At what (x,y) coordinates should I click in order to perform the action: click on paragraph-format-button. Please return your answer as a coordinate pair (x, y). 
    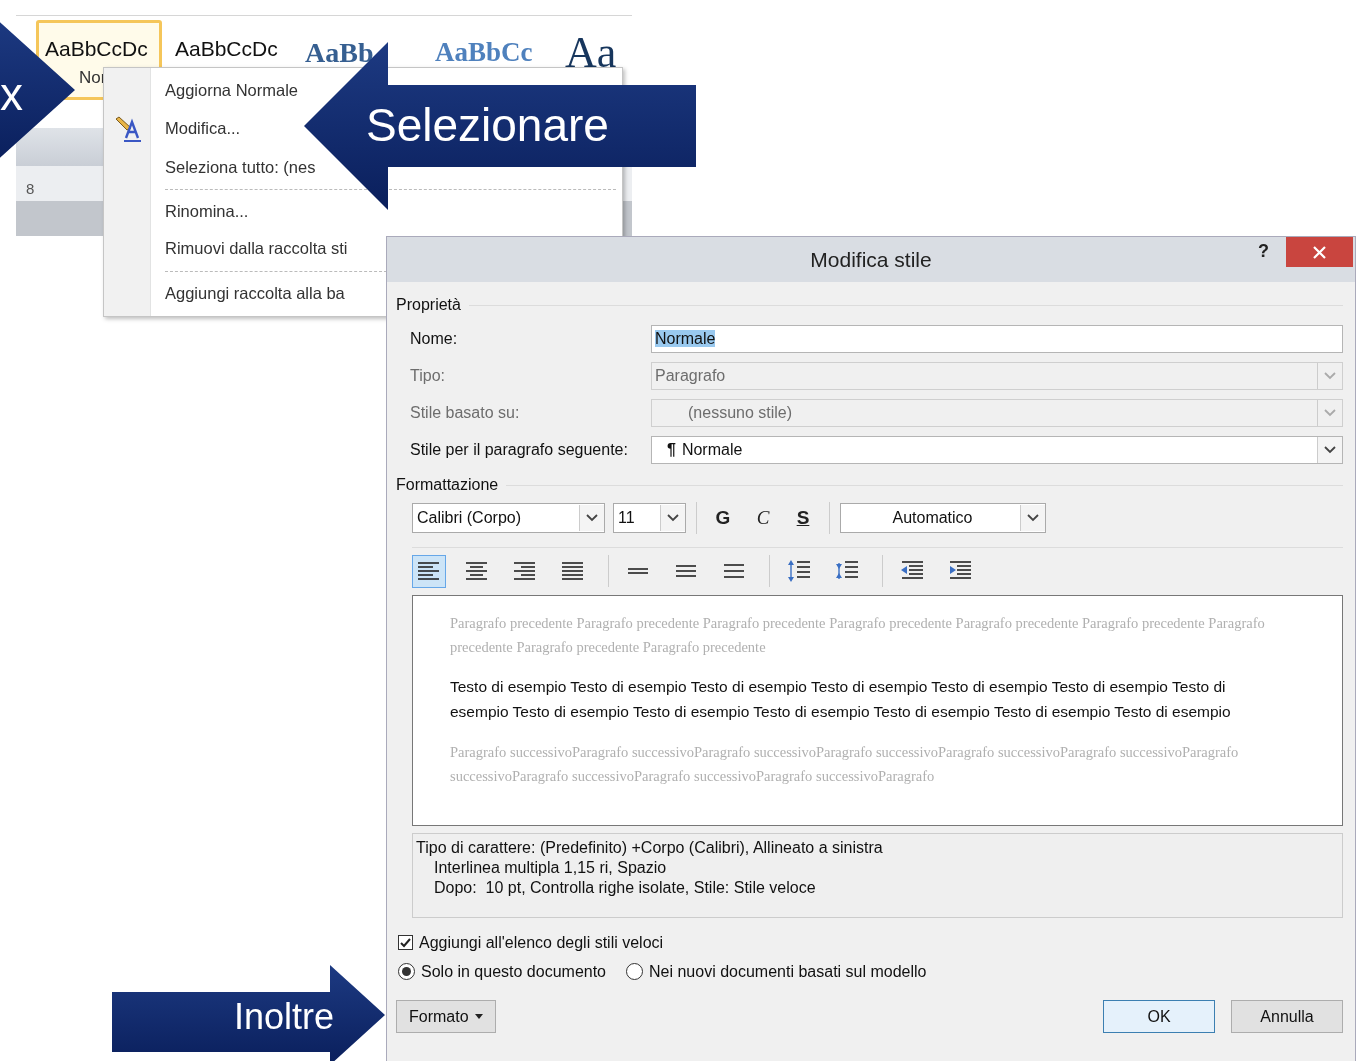
    Looking at the image, I should click on (429, 571).